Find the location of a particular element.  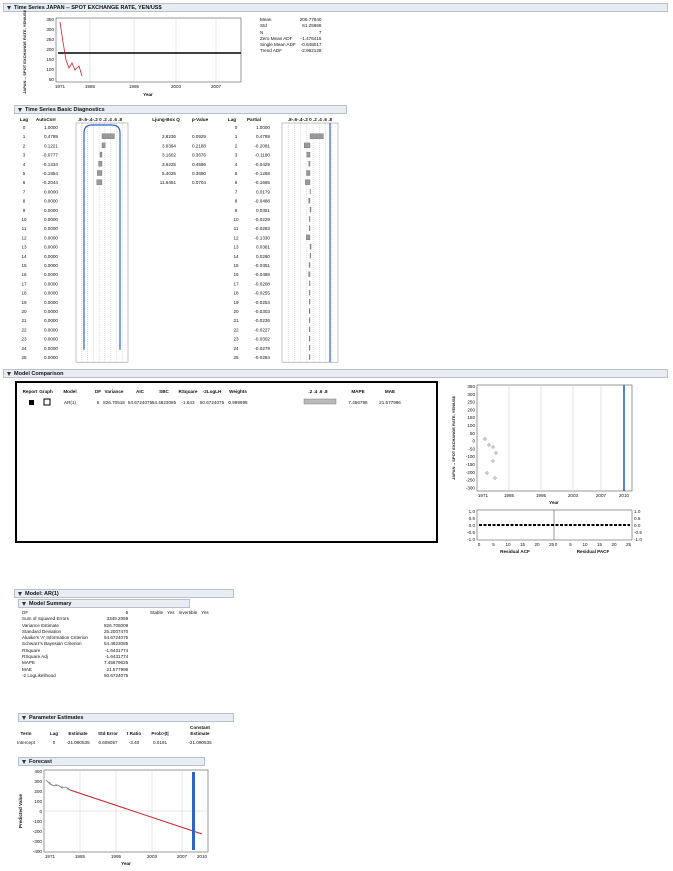

weights-bar is located at coordinates (320, 401).